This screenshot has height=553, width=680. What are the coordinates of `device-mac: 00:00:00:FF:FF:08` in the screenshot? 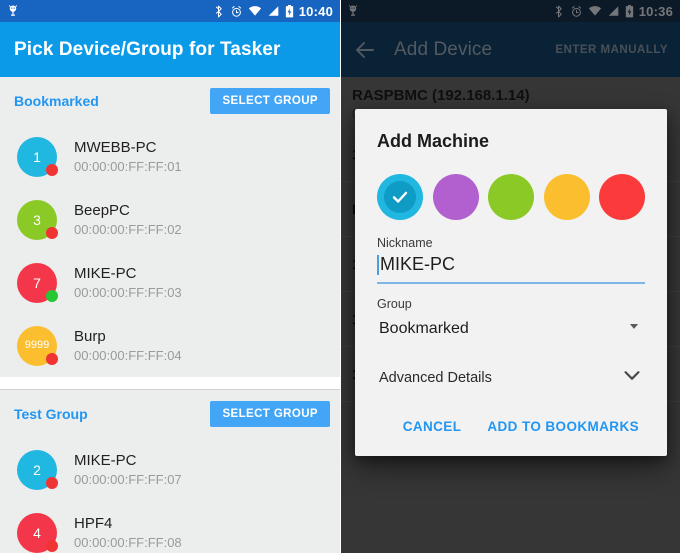 It's located at (128, 542).